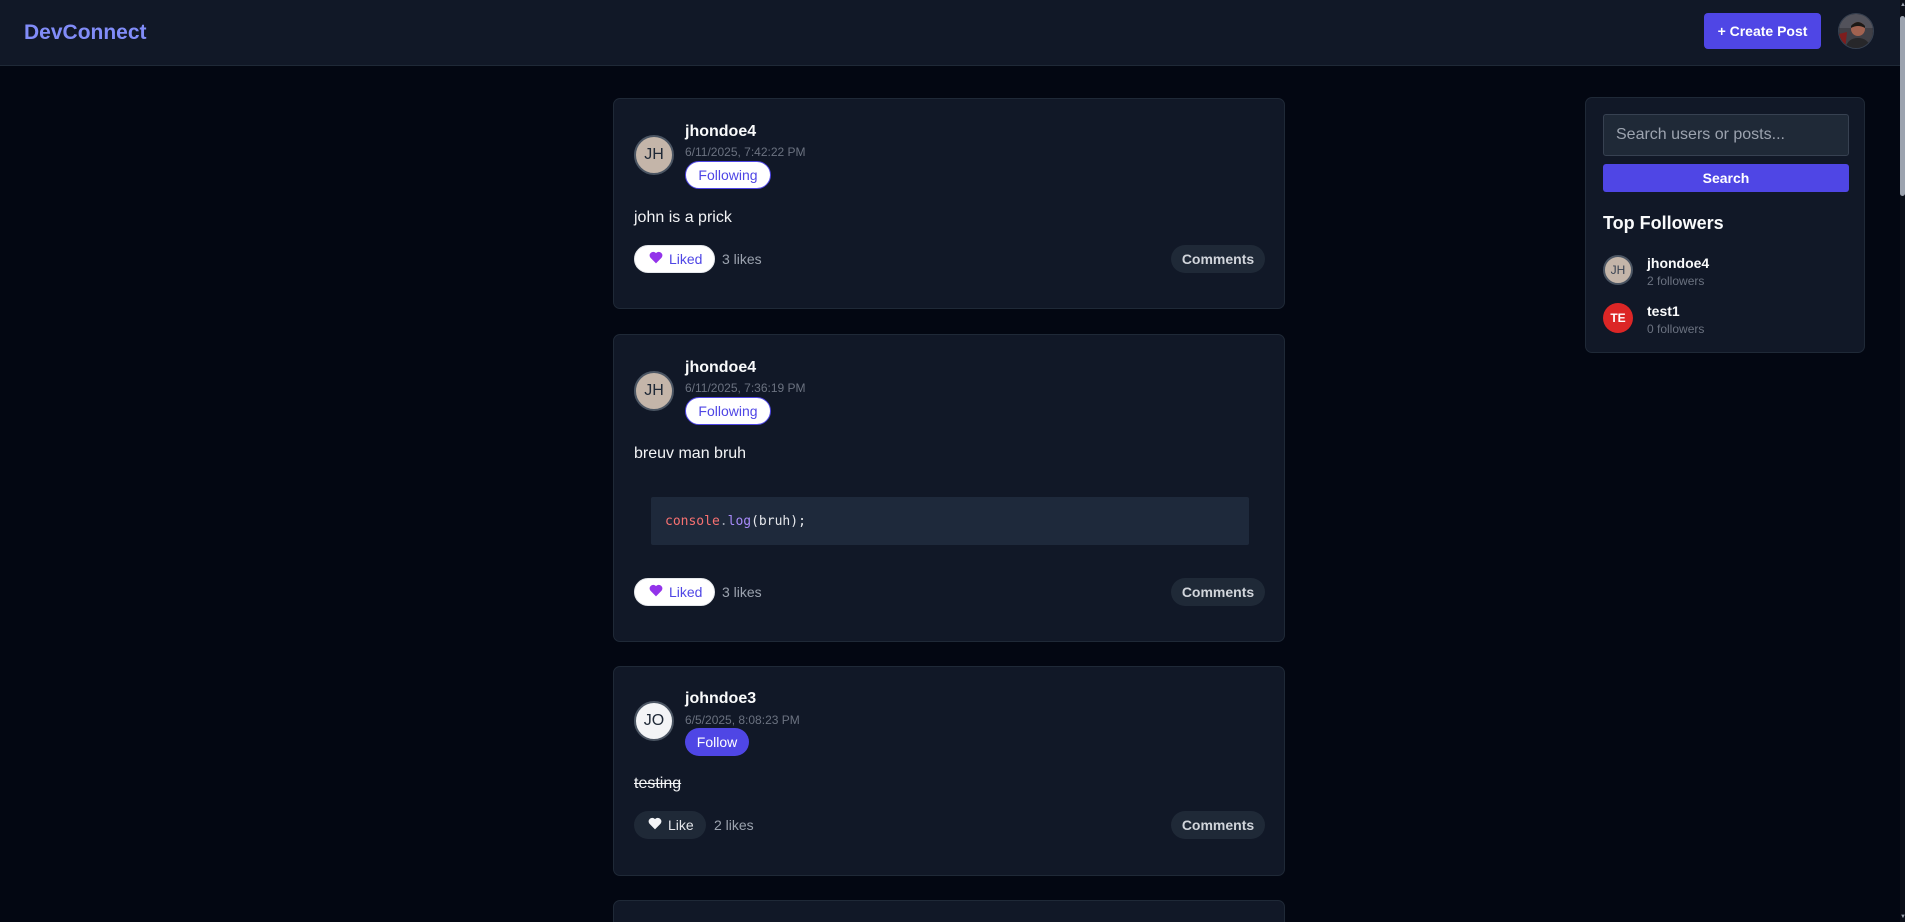 This screenshot has width=1905, height=922. What do you see at coordinates (658, 783) in the screenshot?
I see `post-content: testing` at bounding box center [658, 783].